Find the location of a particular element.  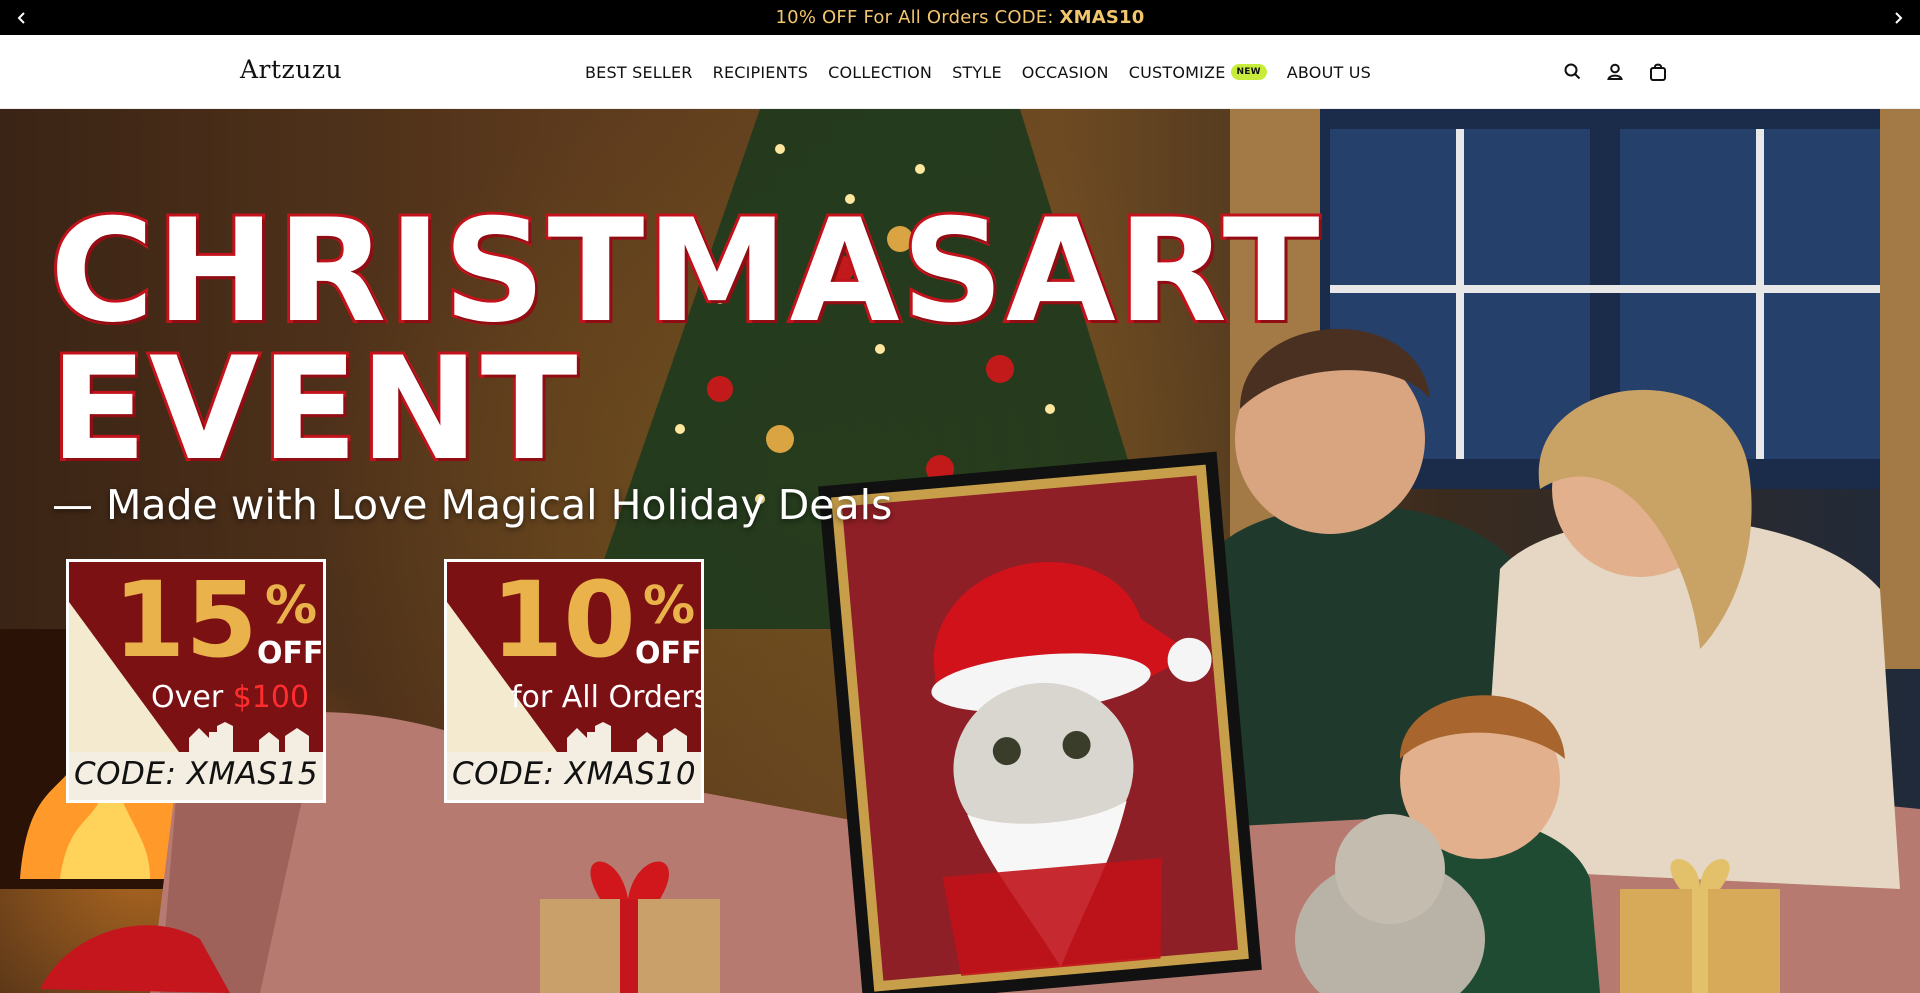

coupon-condition: for All Orders is located at coordinates (606, 697).